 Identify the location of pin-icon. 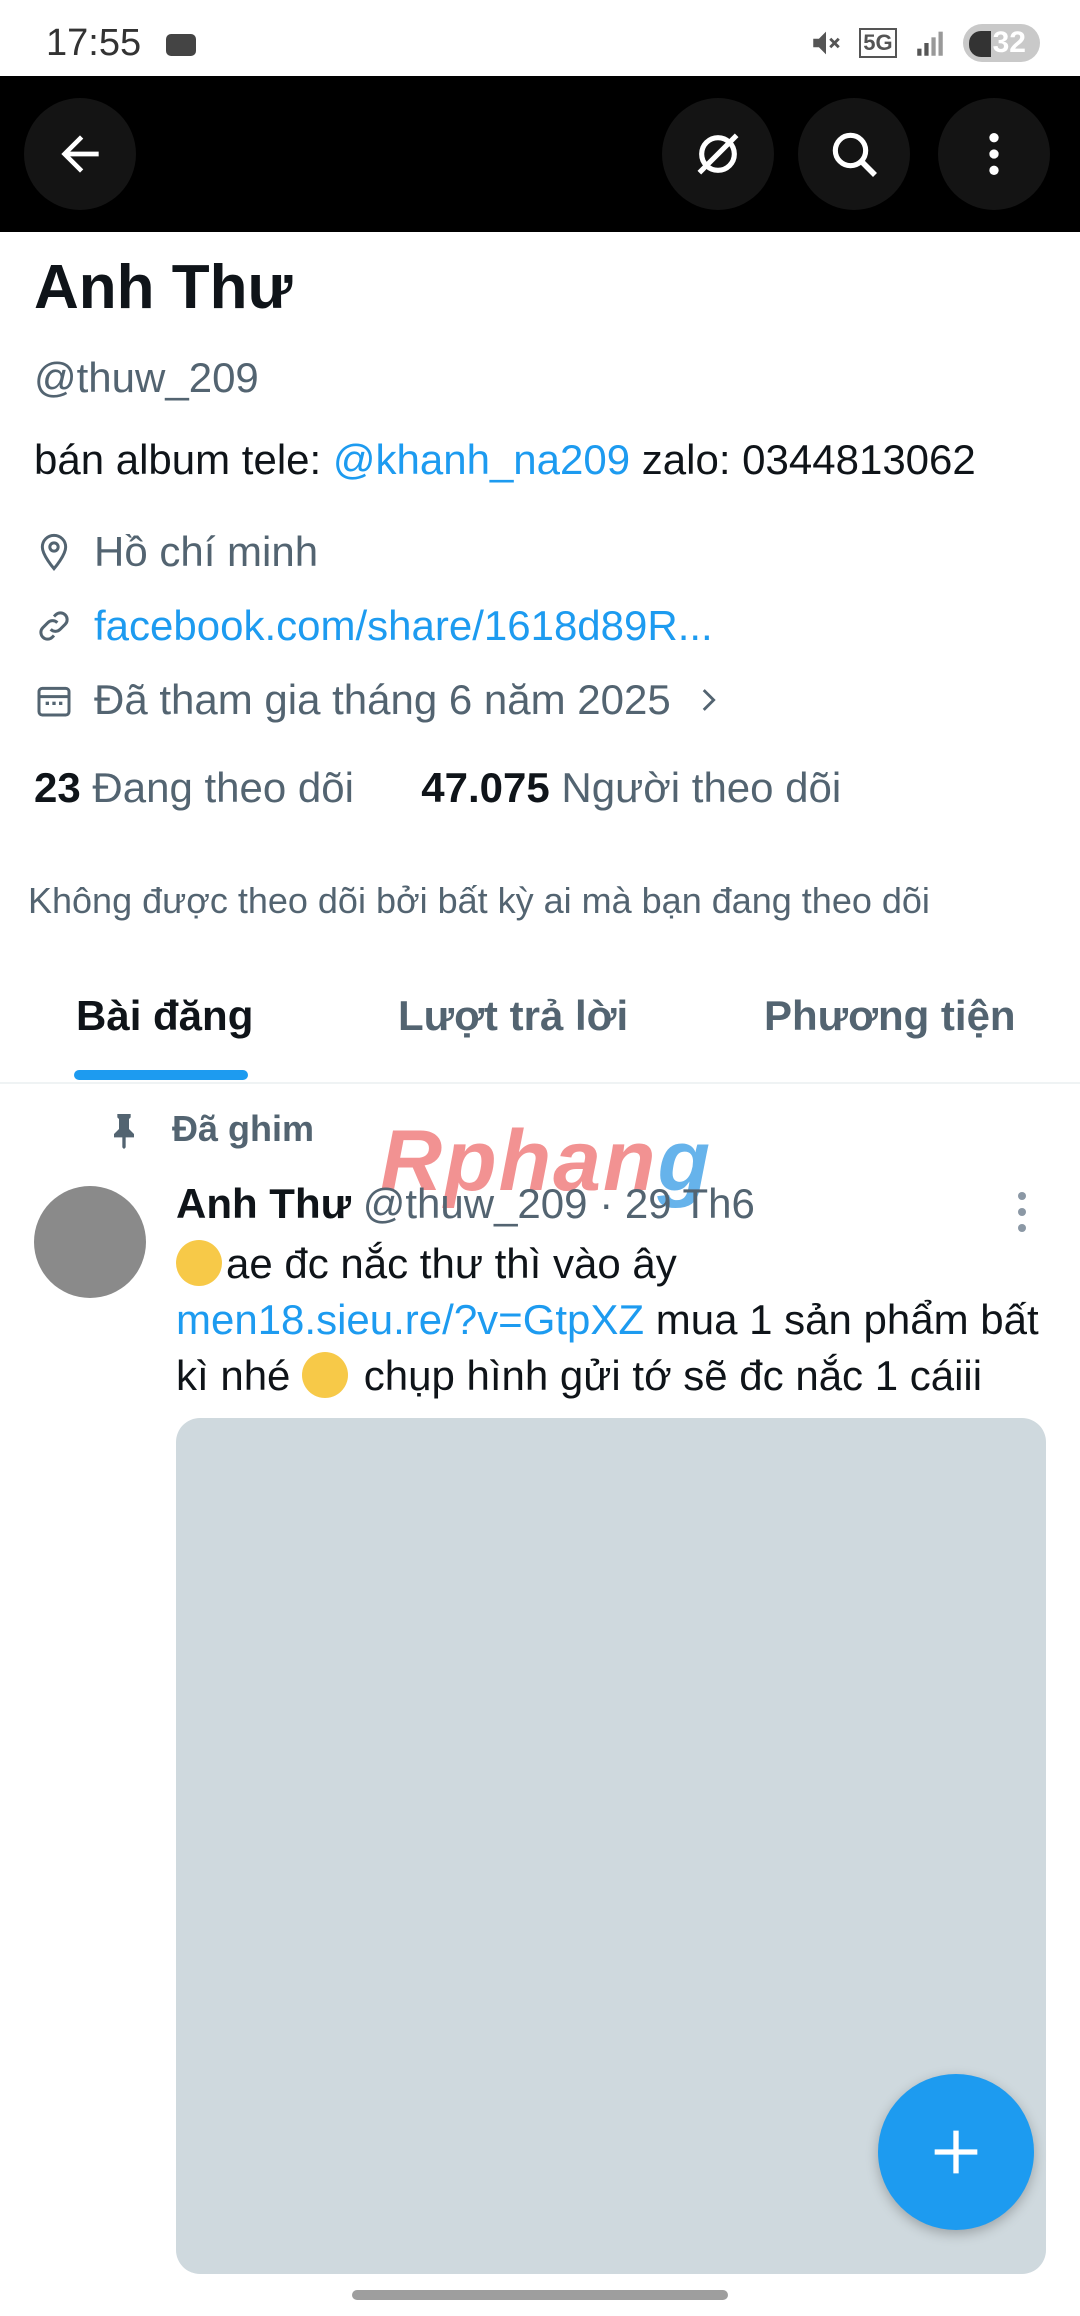
(124, 1131).